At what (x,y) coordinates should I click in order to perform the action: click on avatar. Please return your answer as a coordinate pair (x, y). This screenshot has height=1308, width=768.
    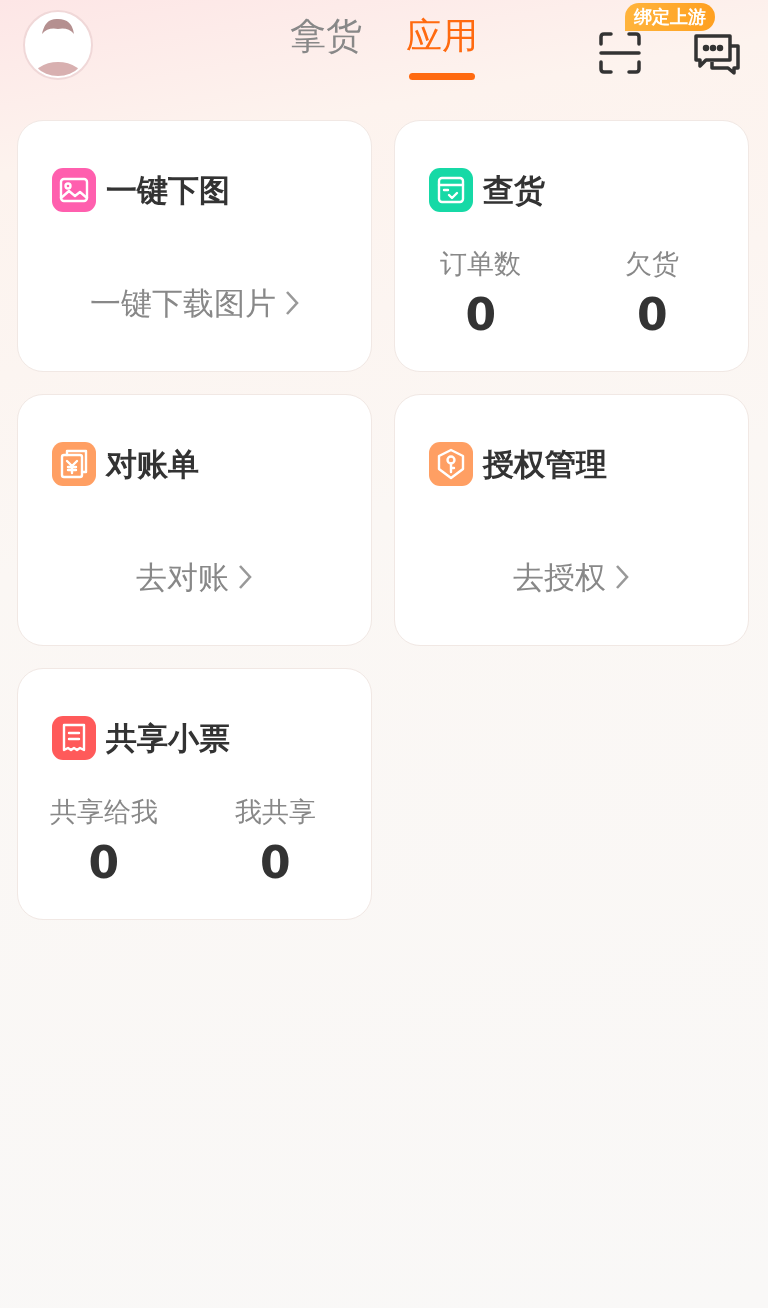
    Looking at the image, I should click on (58, 45).